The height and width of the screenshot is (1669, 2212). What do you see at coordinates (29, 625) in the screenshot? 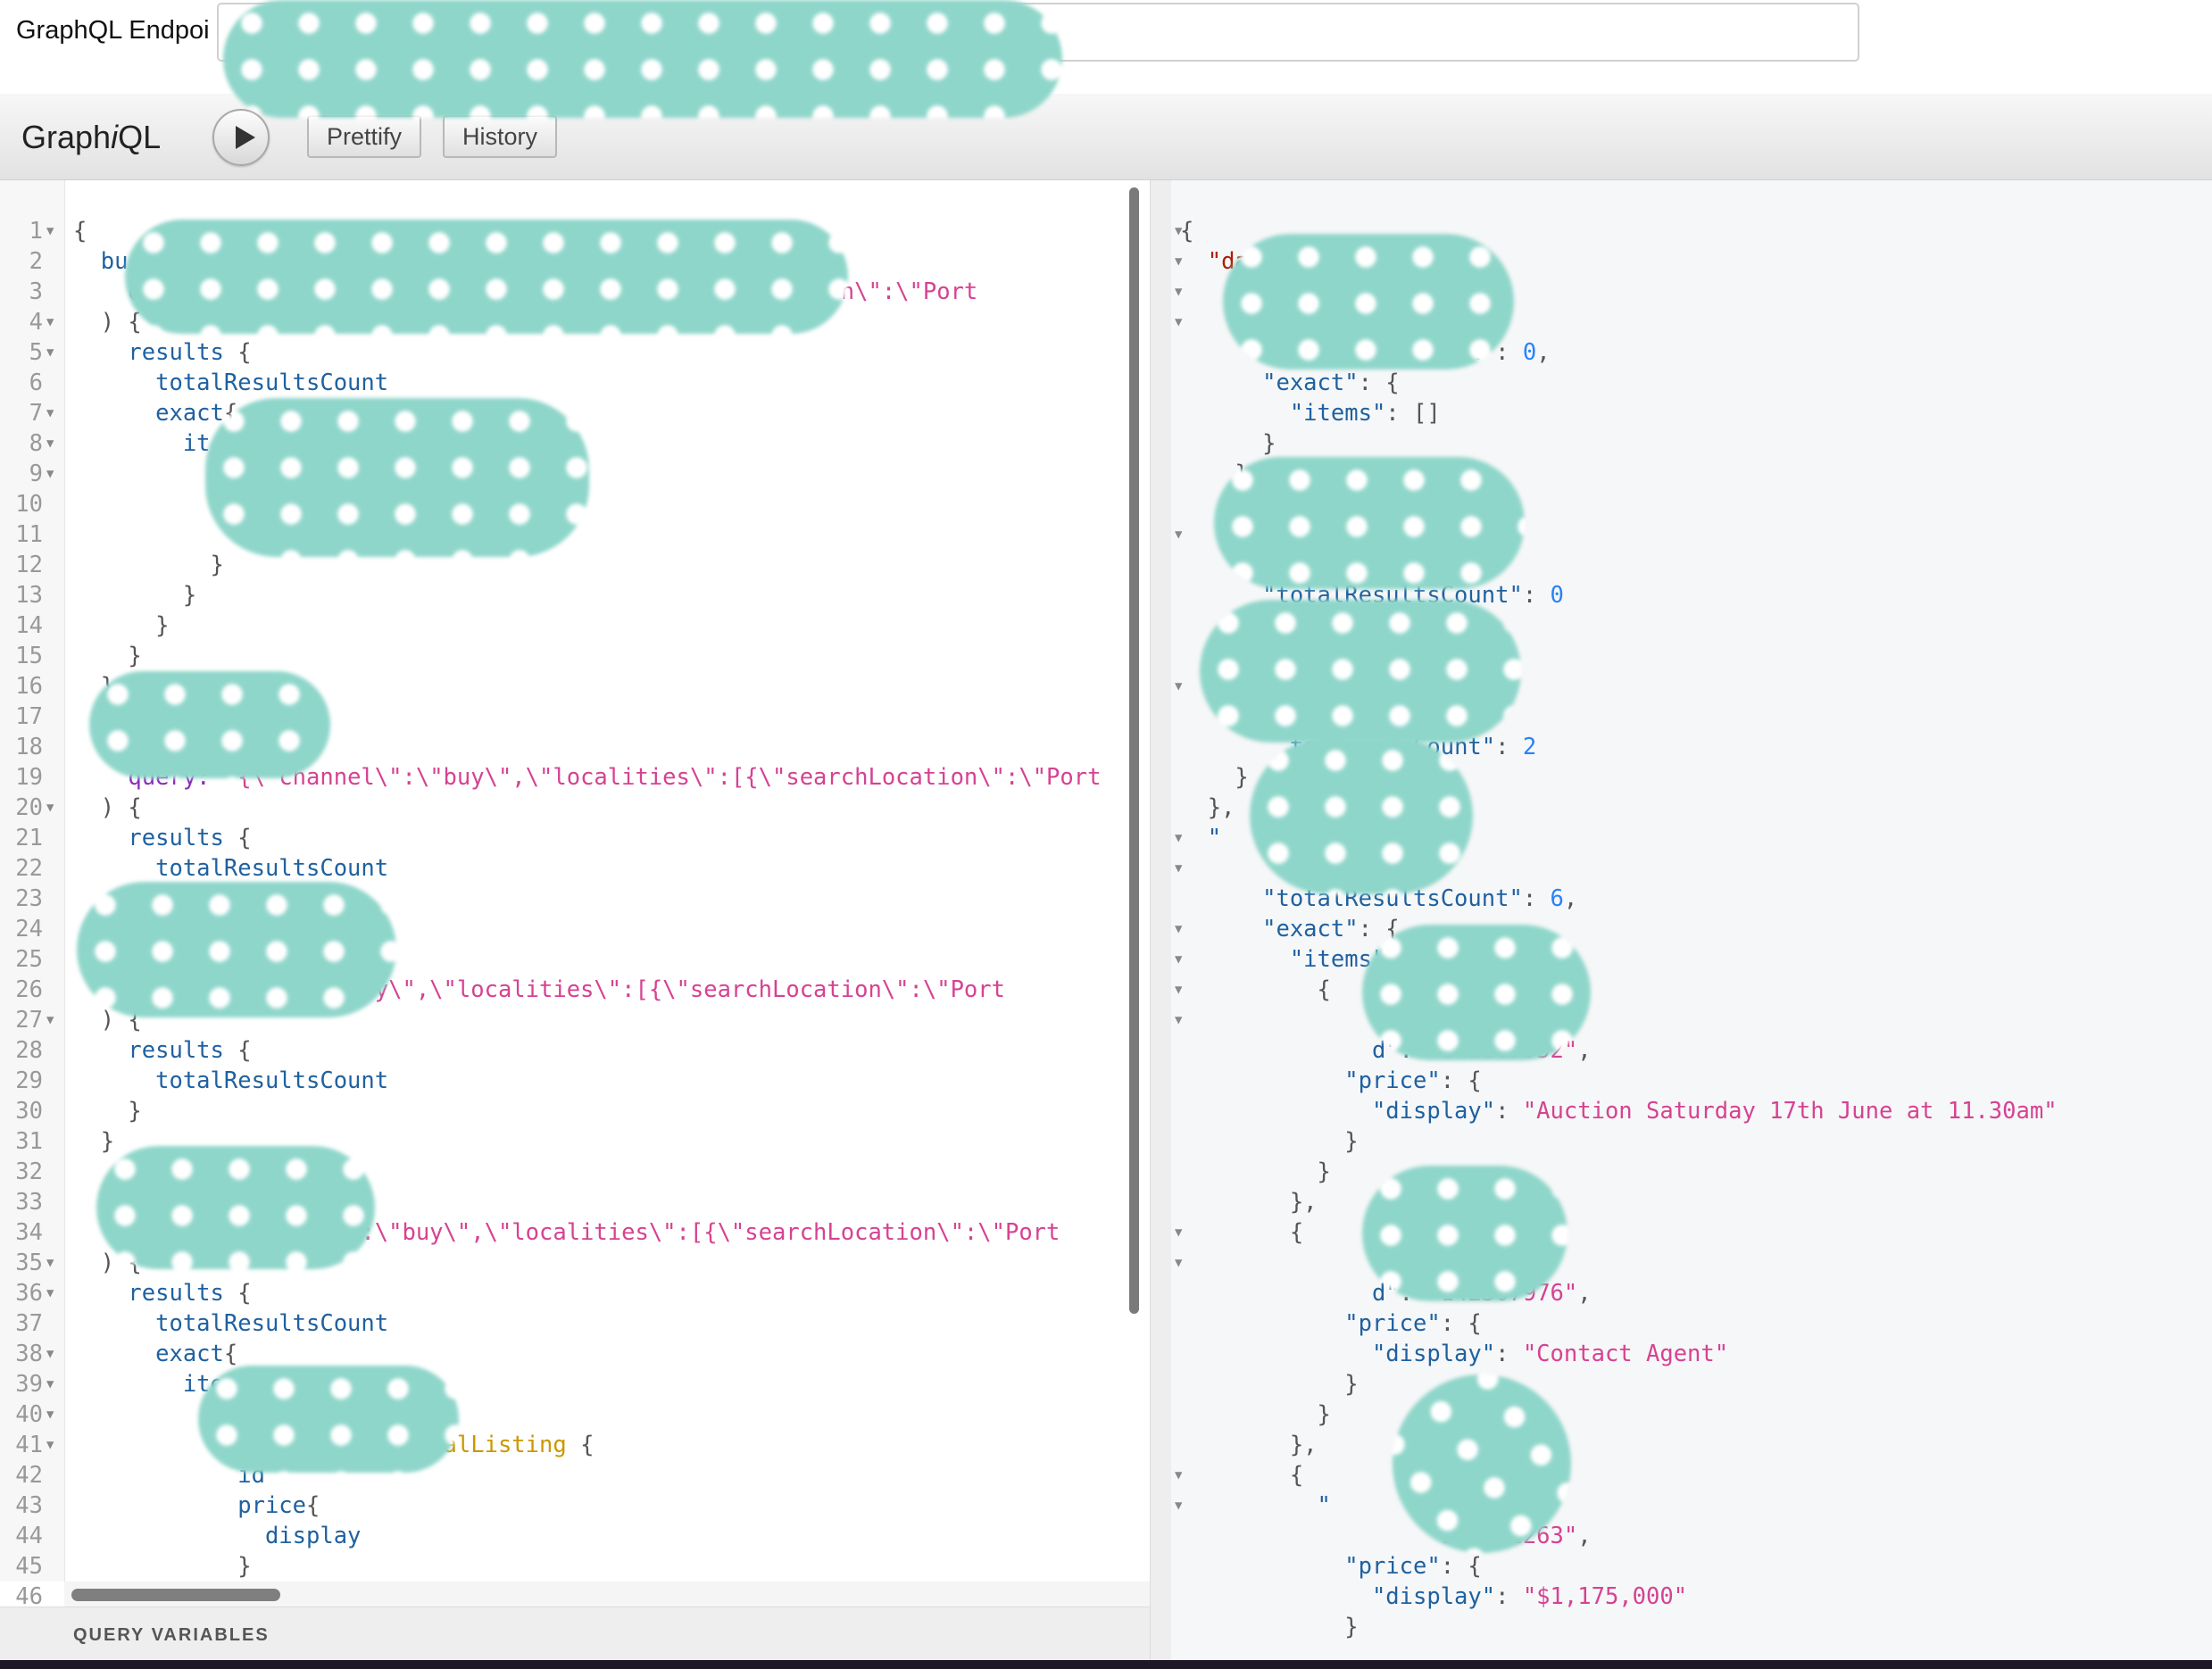
I see `line-number: 14` at bounding box center [29, 625].